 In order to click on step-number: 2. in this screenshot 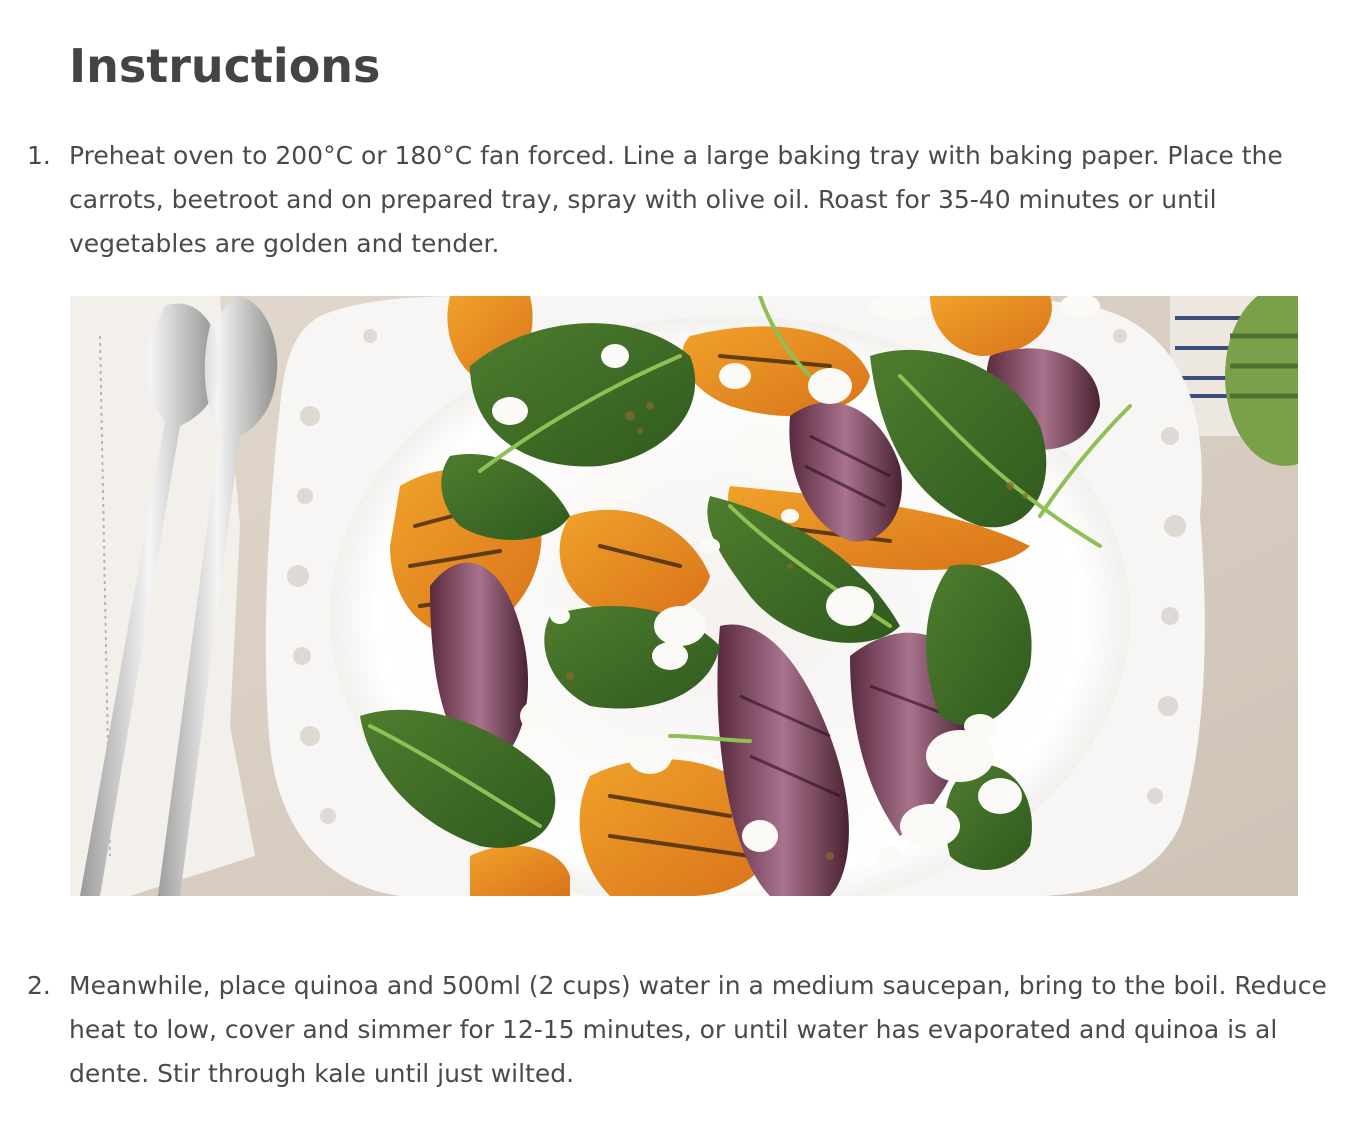, I will do `click(39, 985)`.